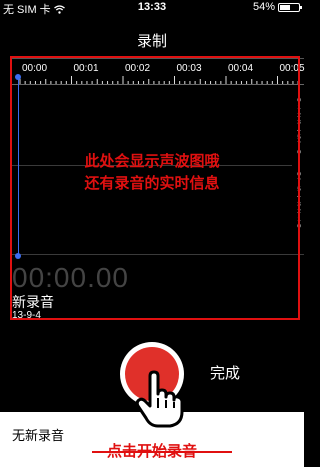 This screenshot has height=467, width=320. I want to click on battery-icon, so click(290, 7).